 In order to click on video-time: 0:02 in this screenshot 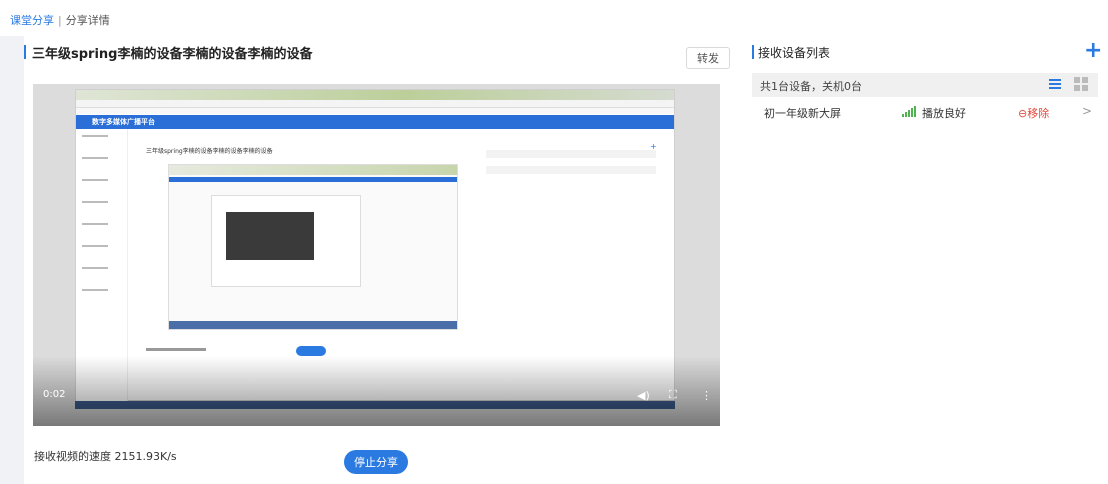, I will do `click(54, 394)`.